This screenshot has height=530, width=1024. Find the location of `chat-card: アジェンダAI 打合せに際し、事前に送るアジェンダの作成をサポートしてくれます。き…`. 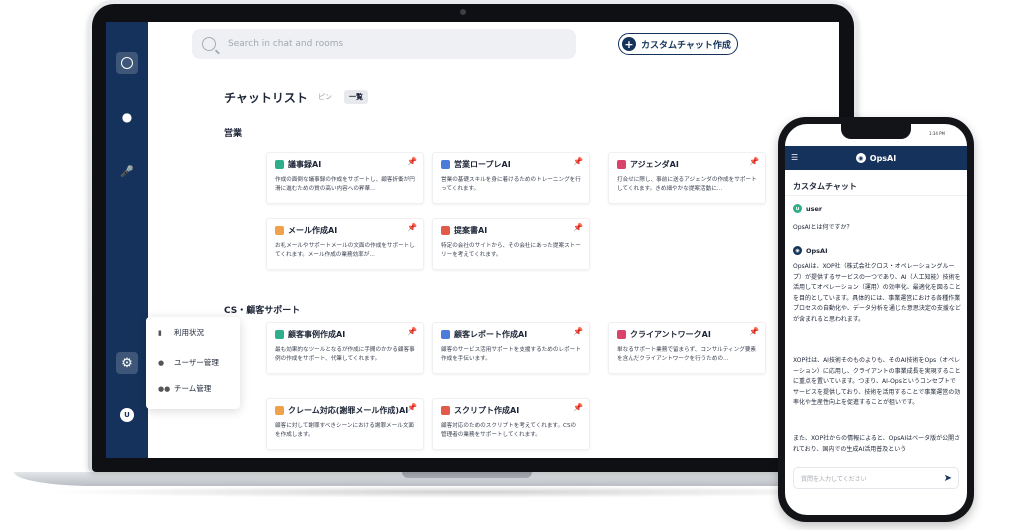

chat-card: アジェンダAI 打合せに際し、事前に送るアジェンダの作成をサポートしてくれます。き… is located at coordinates (687, 178).